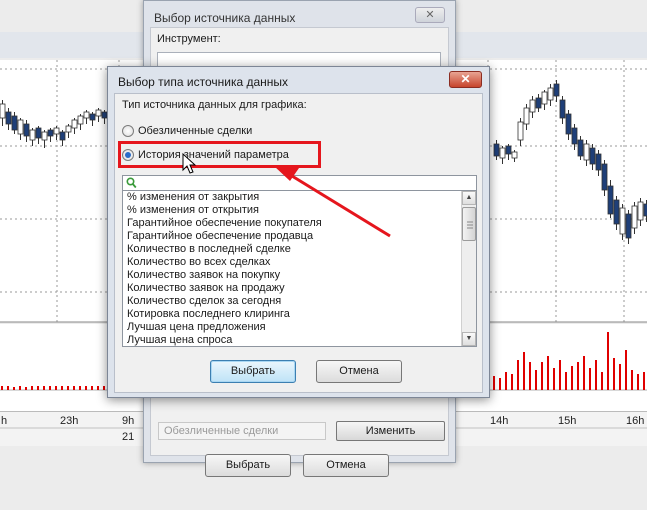 Image resolution: width=647 pixels, height=510 pixels. I want to click on scroll-thumb, so click(469, 224).